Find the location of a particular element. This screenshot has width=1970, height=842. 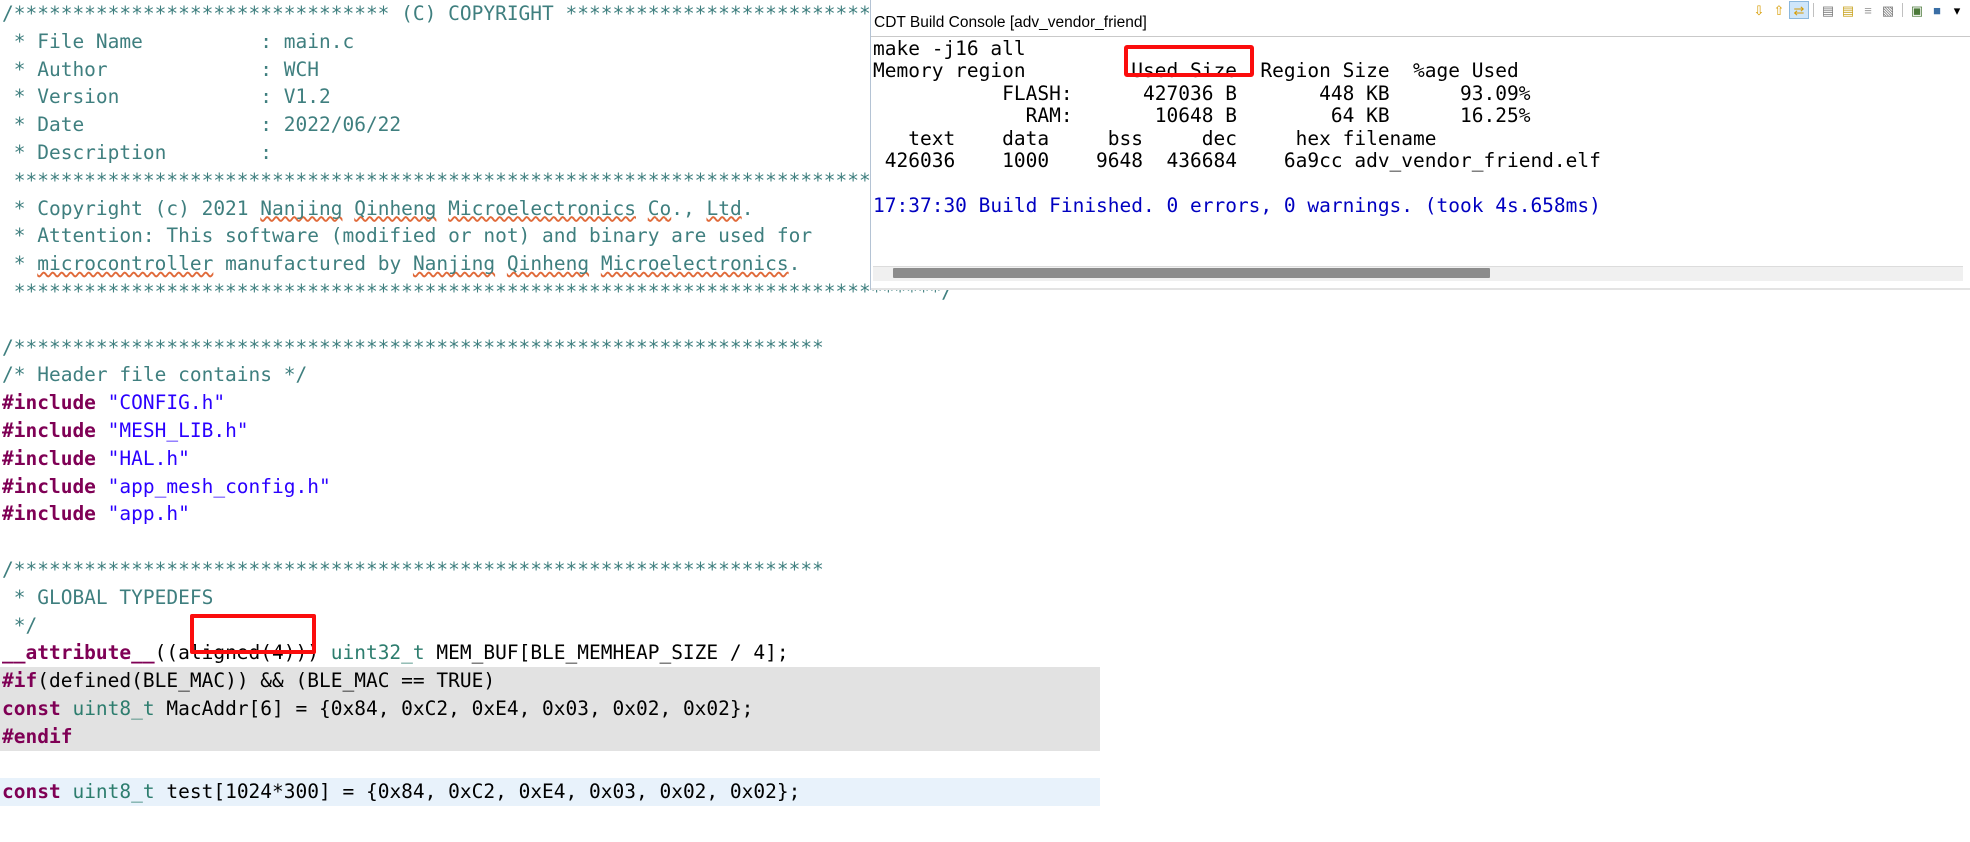

code-line: * GLOBAL TYPEDEFS is located at coordinates (550, 598).